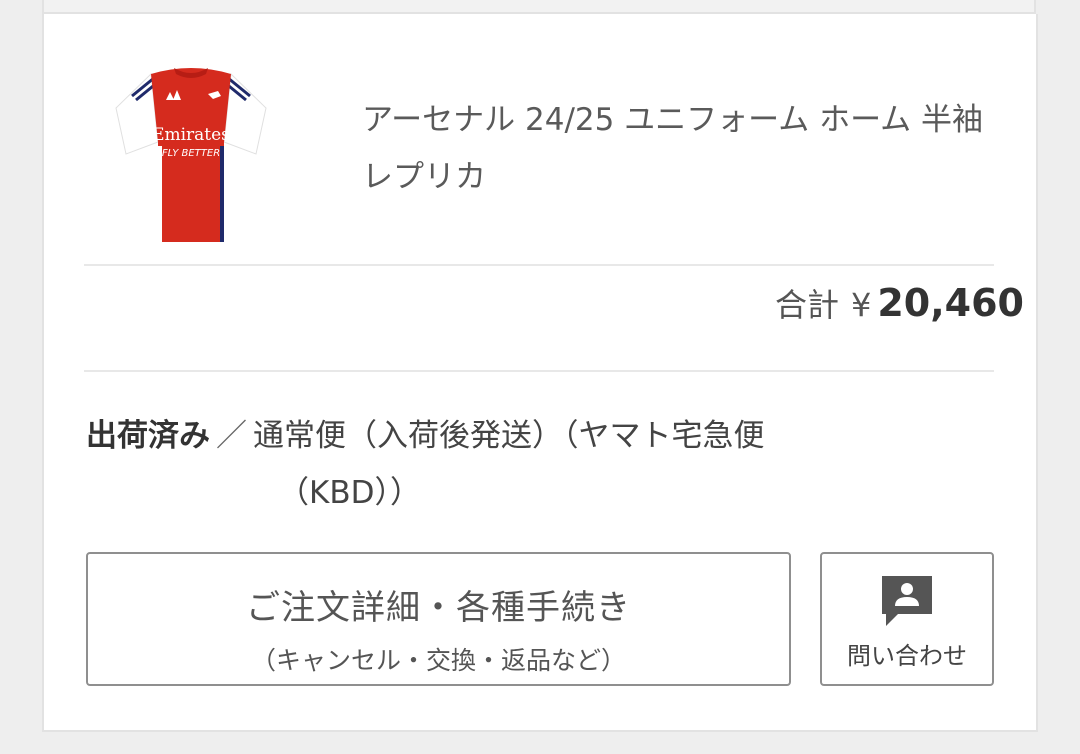 The width and height of the screenshot is (1080, 754). What do you see at coordinates (861, 305) in the screenshot?
I see `total-currency: ¥` at bounding box center [861, 305].